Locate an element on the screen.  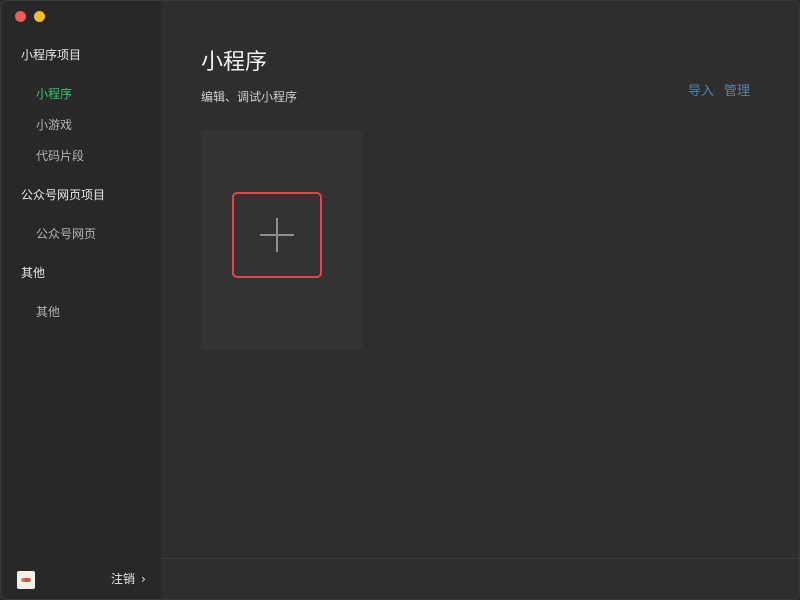
window-controls is located at coordinates (30, 16).